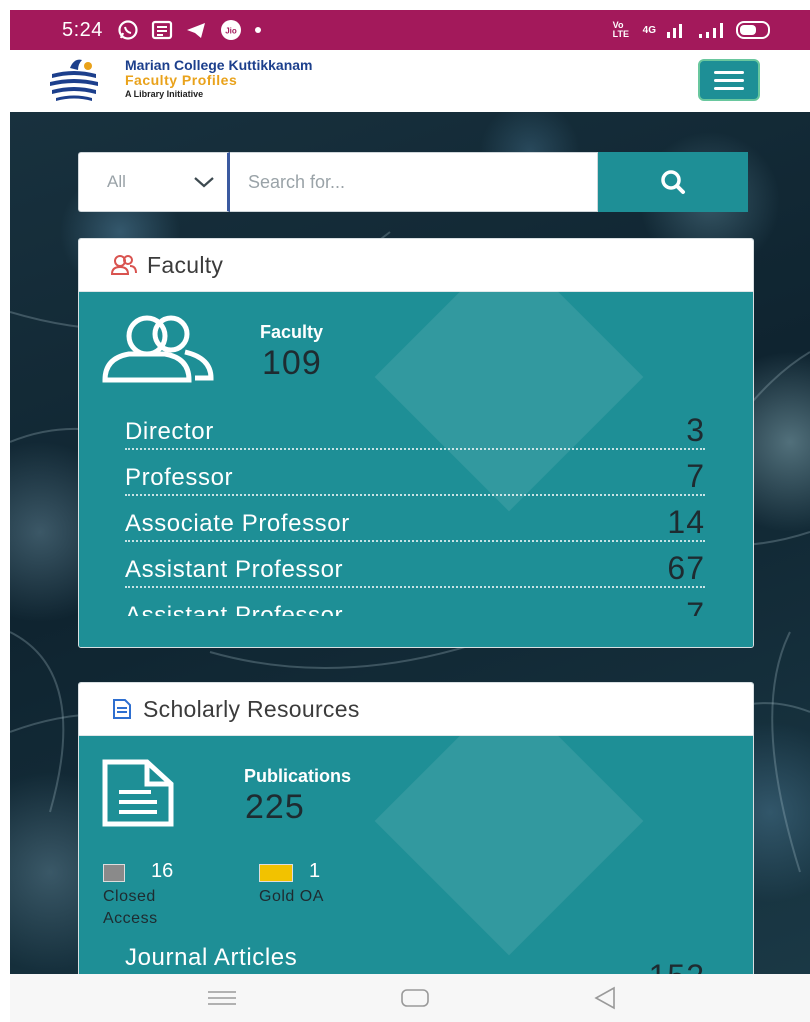 This screenshot has width=810, height=1022. I want to click on scholarly-card-title: Scholarly Resources, so click(251, 708).